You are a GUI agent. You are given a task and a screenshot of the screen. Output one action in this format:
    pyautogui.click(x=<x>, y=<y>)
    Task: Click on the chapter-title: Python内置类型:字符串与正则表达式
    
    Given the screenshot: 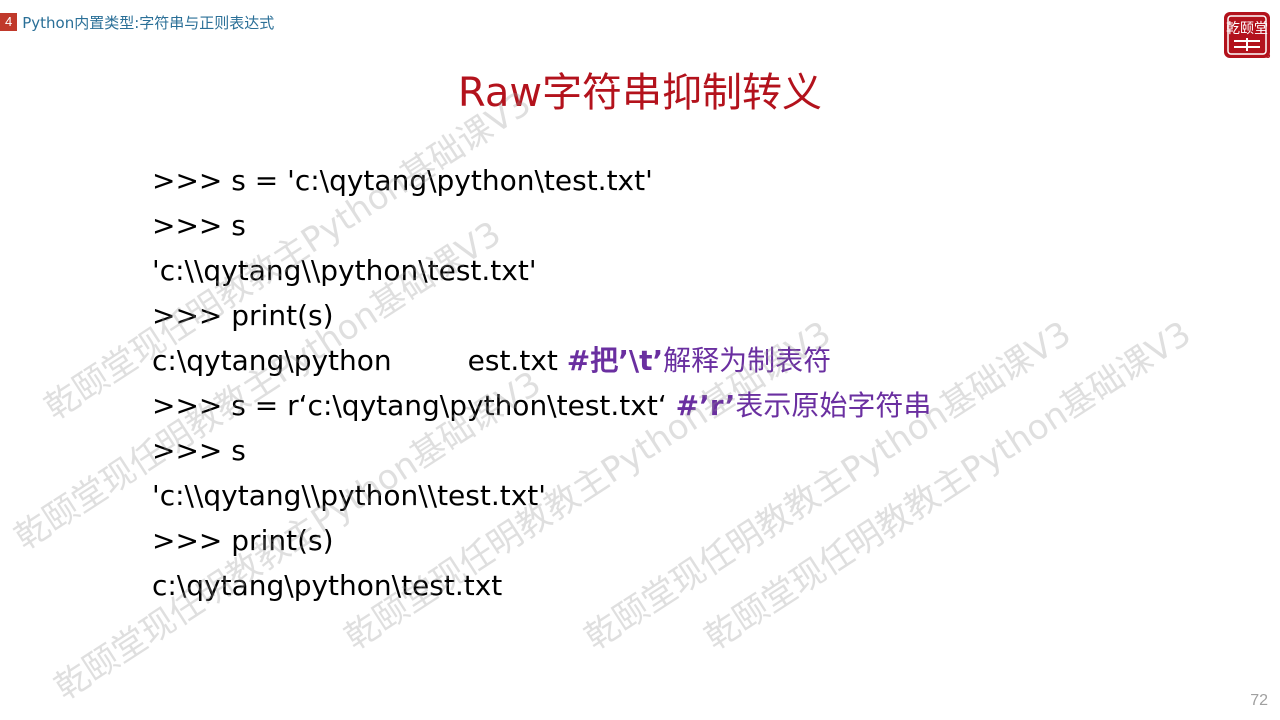 What is the action you would take?
    pyautogui.click(x=148, y=22)
    